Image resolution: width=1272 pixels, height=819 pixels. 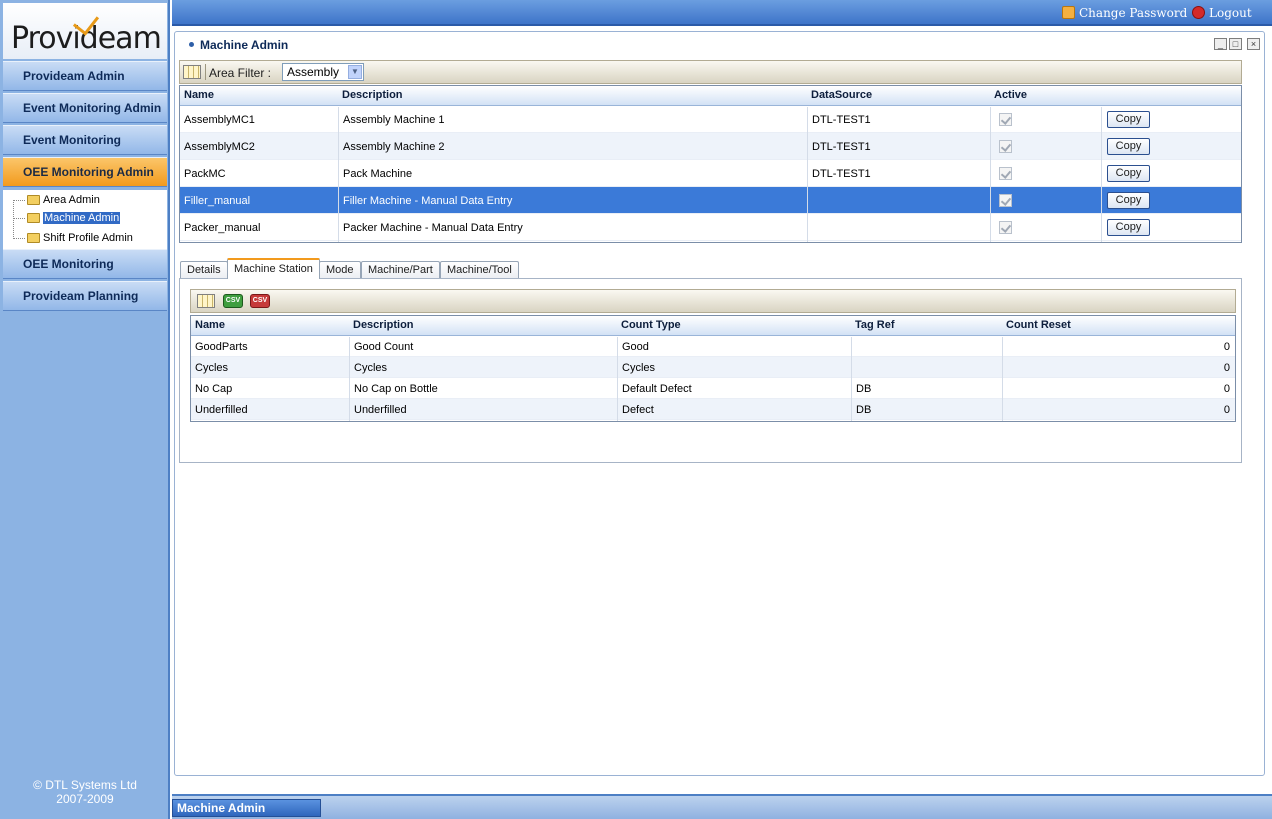 I want to click on machine-table-header: Name Description DataSource Active, so click(x=710, y=96).